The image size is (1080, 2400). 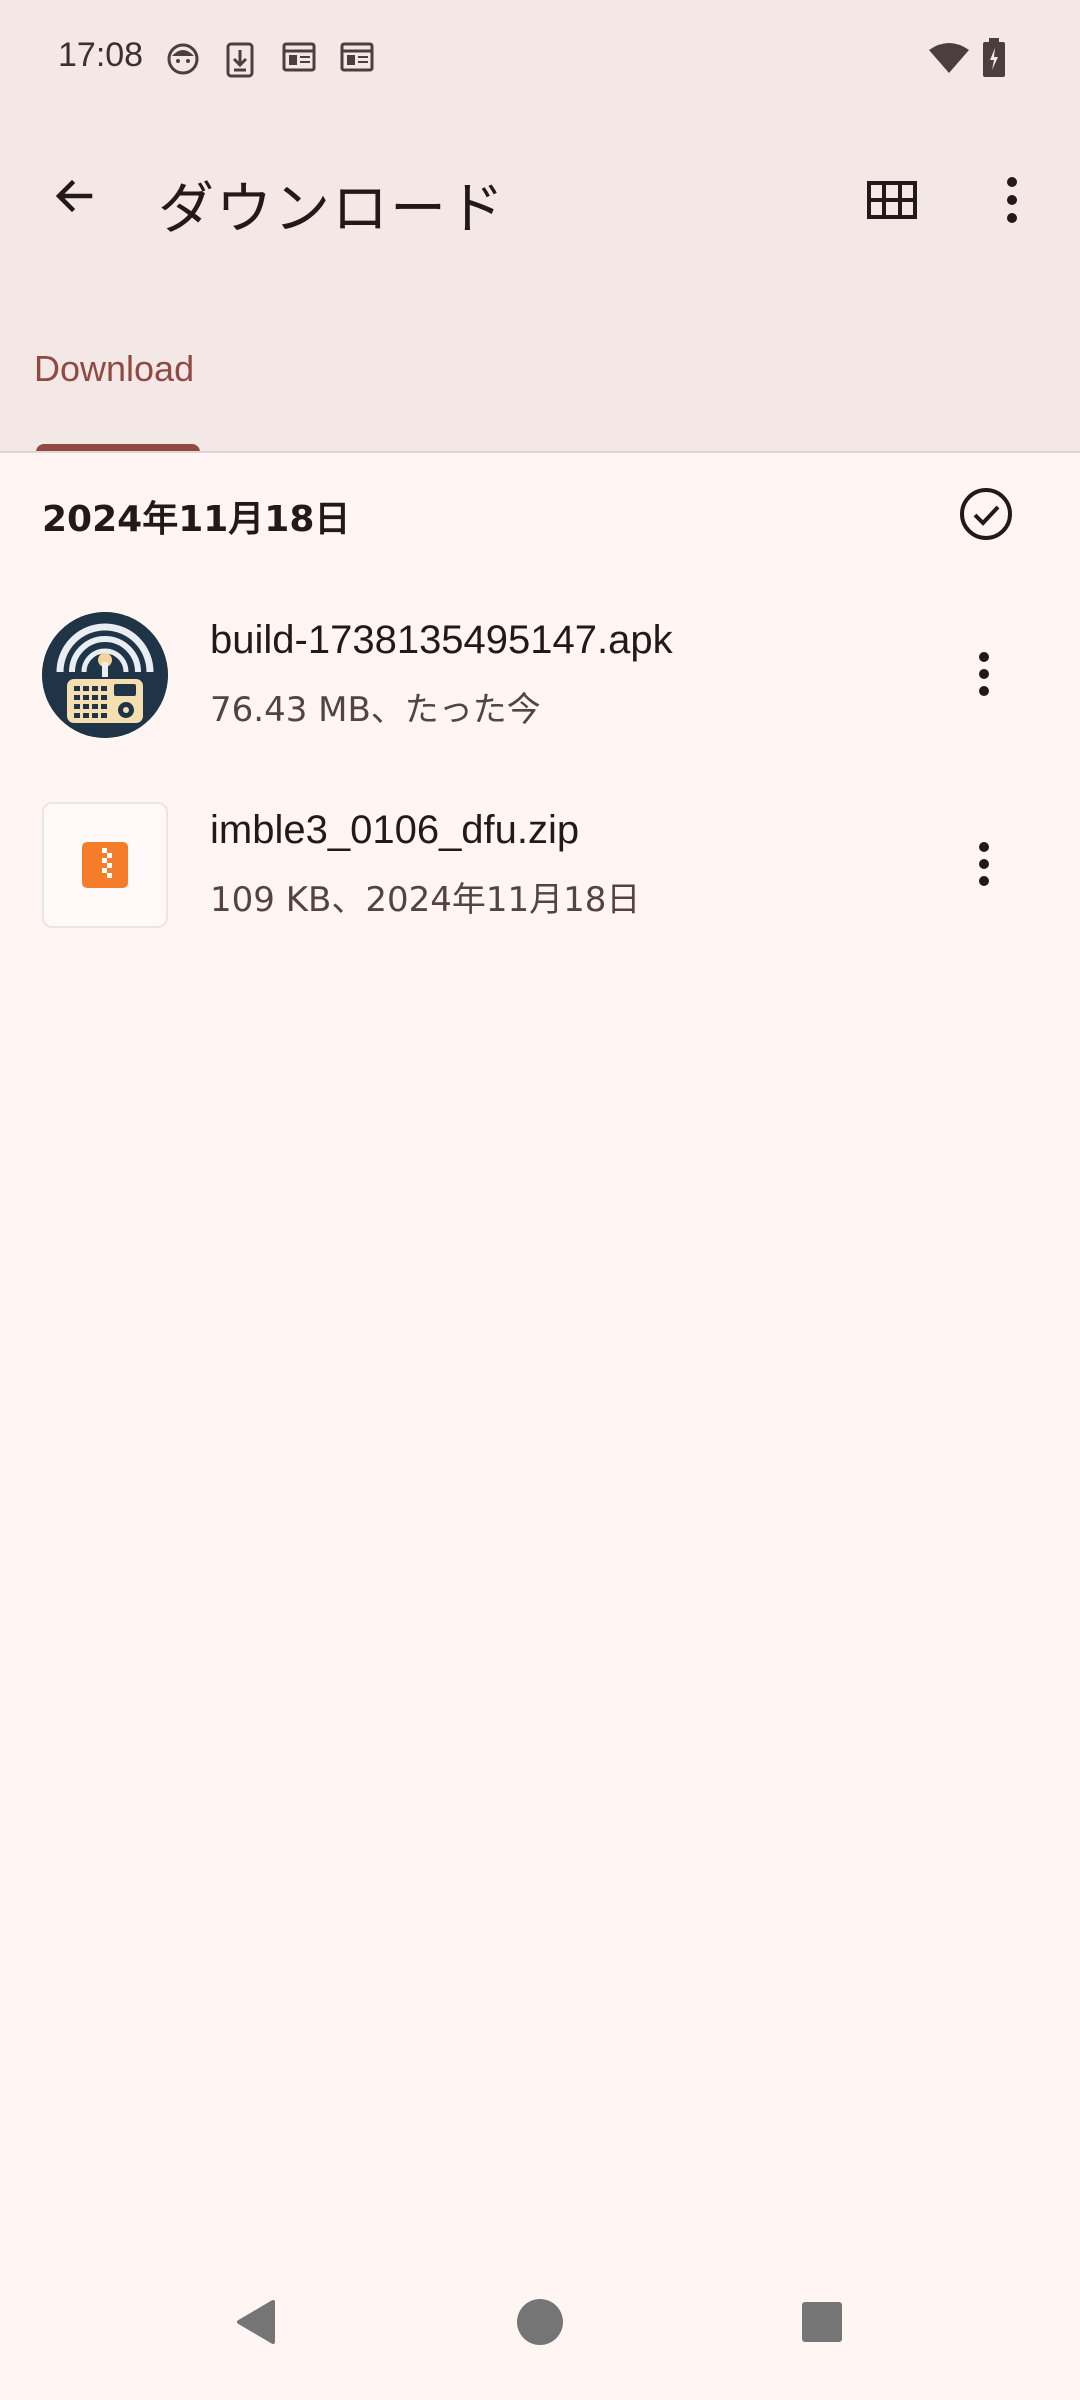 I want to click on nav-recents-button, so click(x=822, y=2324).